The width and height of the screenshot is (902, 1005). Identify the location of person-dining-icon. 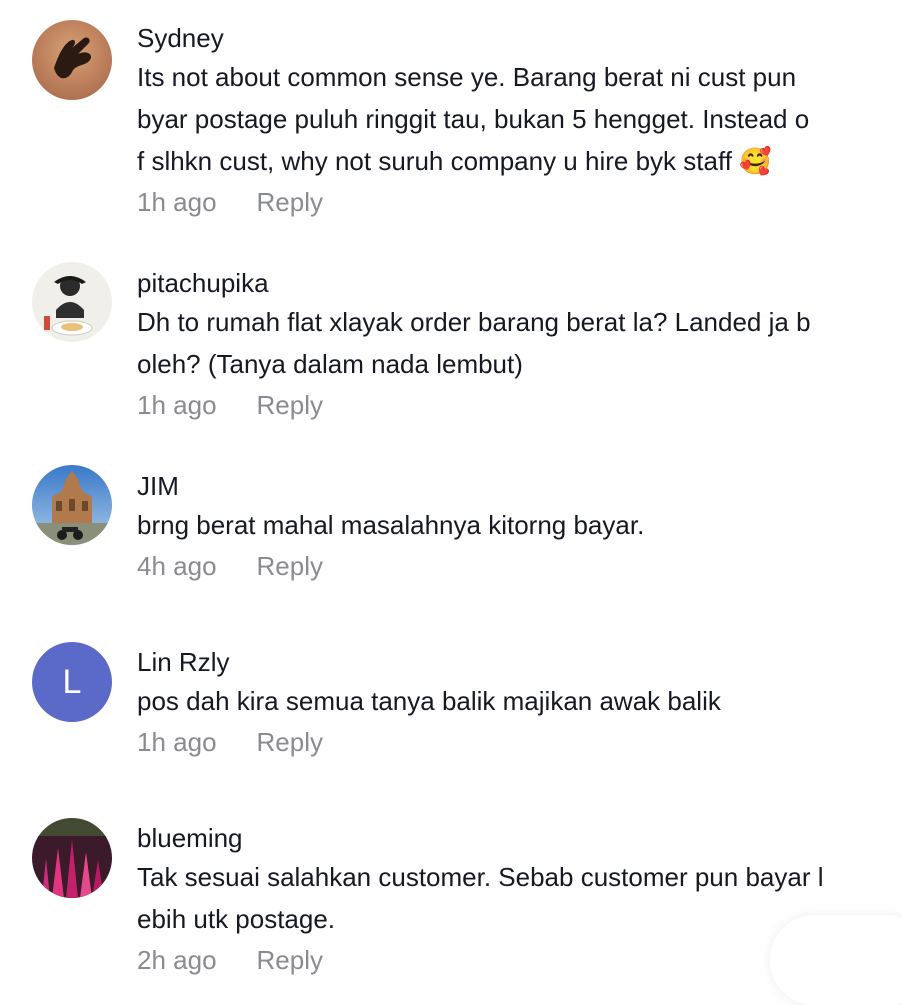
(72, 302).